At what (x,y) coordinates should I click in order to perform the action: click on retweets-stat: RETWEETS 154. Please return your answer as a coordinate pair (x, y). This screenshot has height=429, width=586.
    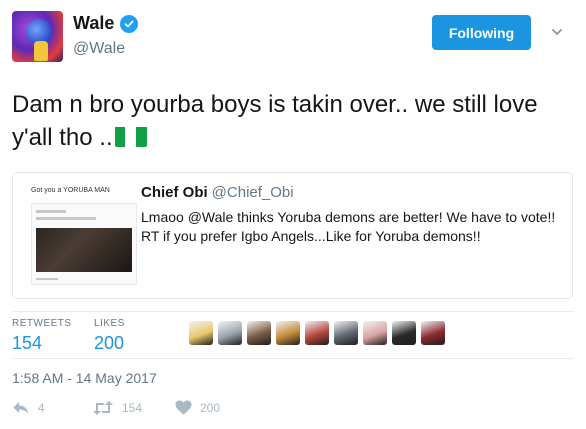
    Looking at the image, I should click on (42, 336).